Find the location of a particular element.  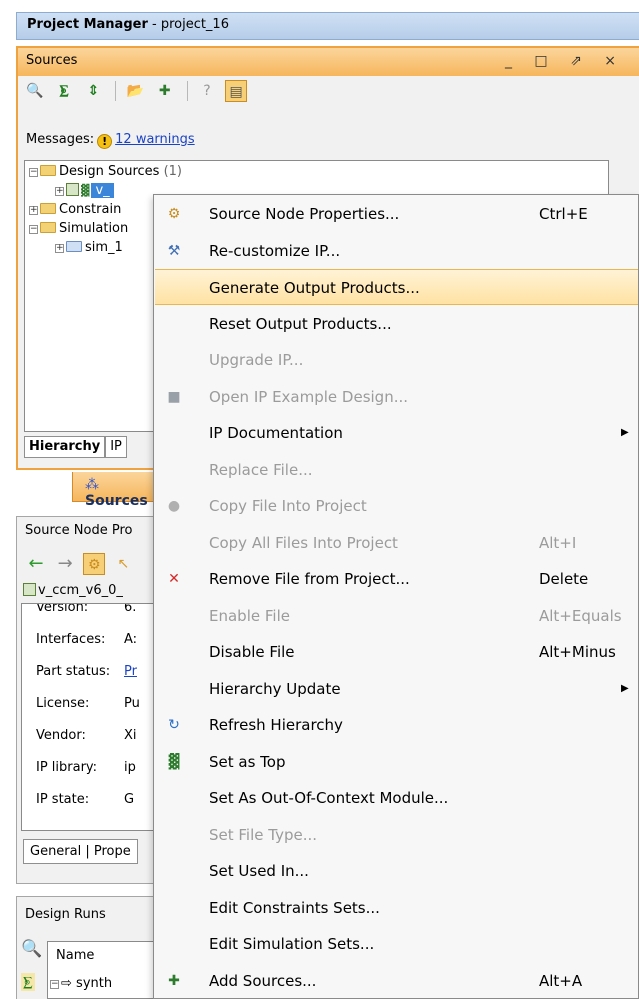

menu-item-shortcut: Delete is located at coordinates (564, 579).